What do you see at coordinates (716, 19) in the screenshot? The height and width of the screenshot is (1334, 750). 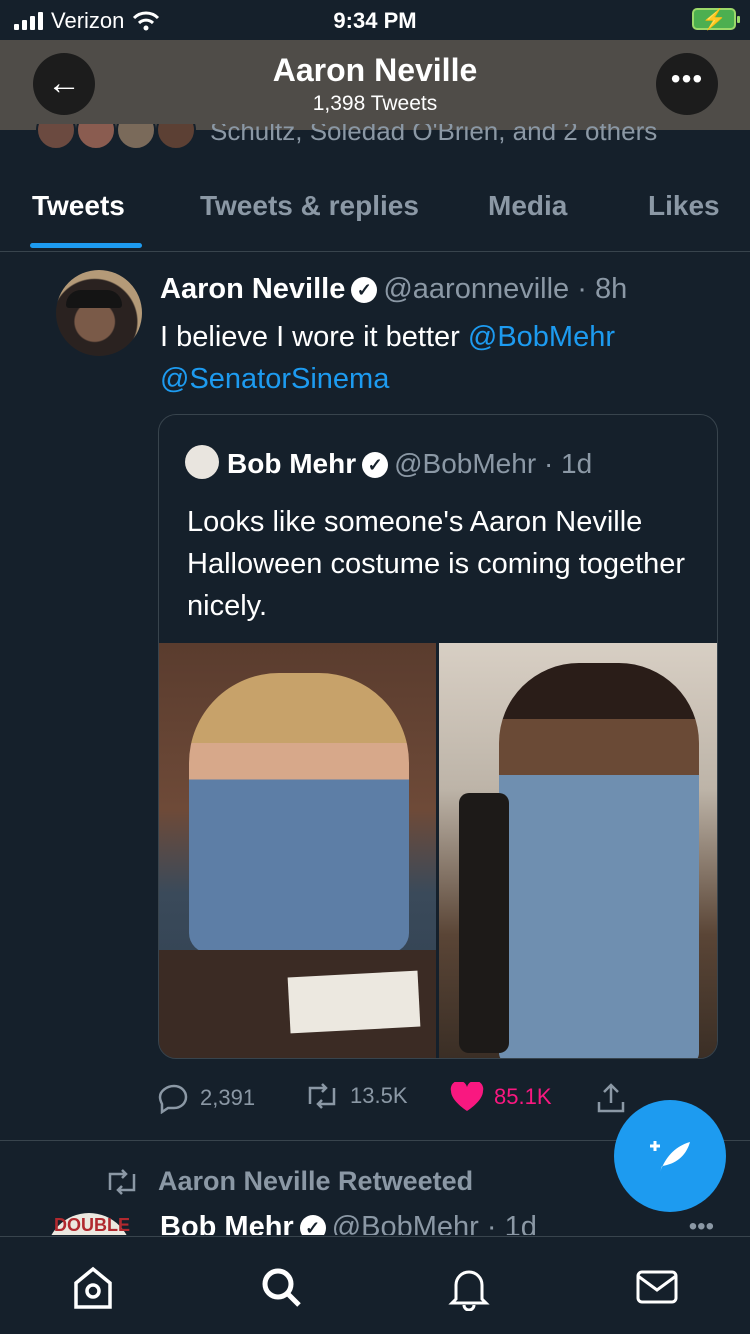 I see `battery-icon: ⚡` at bounding box center [716, 19].